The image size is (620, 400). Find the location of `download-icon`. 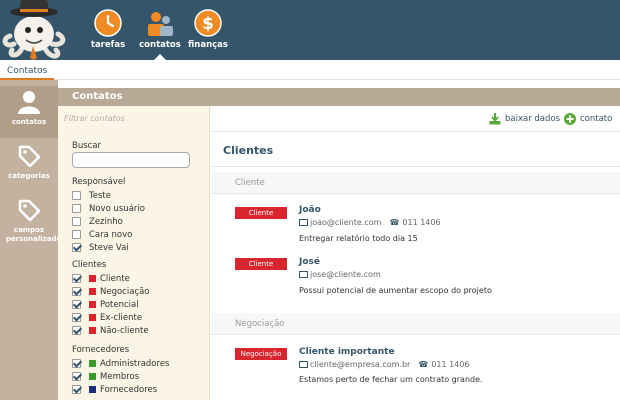

download-icon is located at coordinates (495, 119).